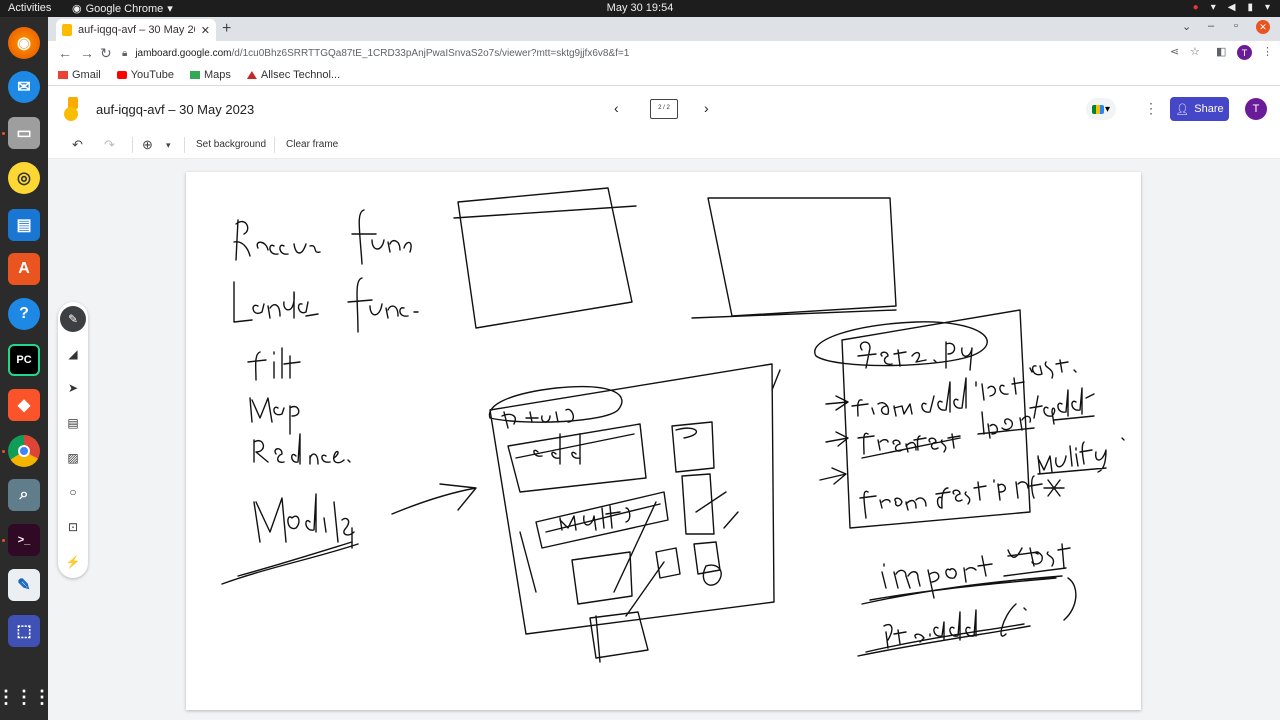 This screenshot has width=1280, height=720. What do you see at coordinates (1195, 51) in the screenshot?
I see `bookmark-star-icon: ☆` at bounding box center [1195, 51].